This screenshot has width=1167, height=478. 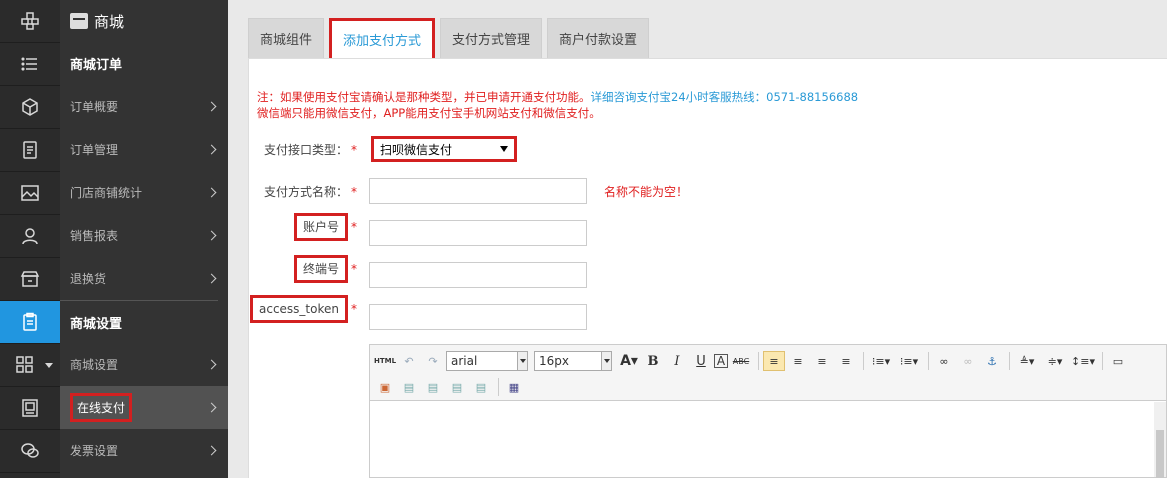 I want to click on payment-name-label: 支付方式名称： *, so click(x=310, y=191).